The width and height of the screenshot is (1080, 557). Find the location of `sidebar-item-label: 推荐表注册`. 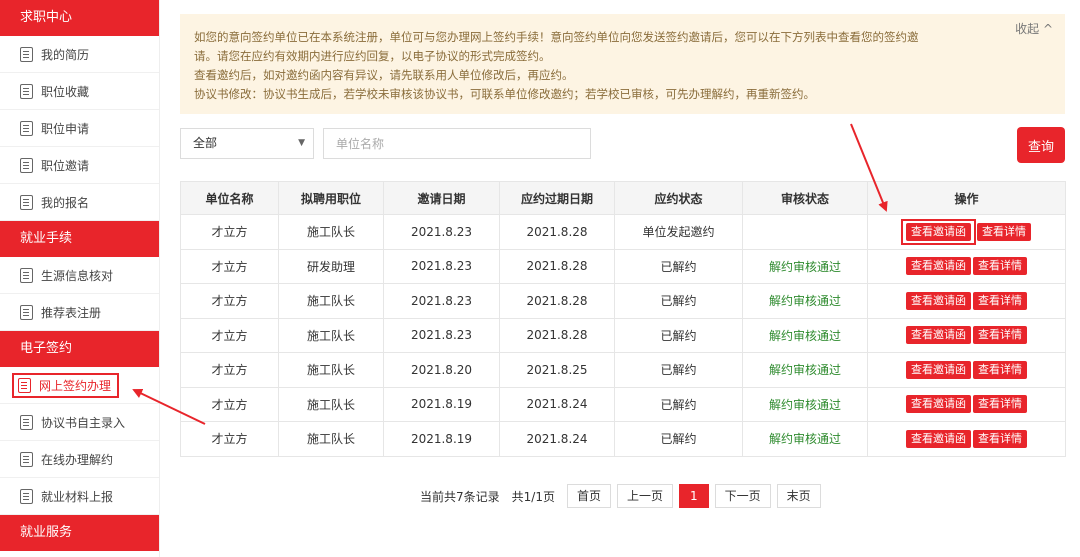

sidebar-item-label: 推荐表注册 is located at coordinates (71, 312).